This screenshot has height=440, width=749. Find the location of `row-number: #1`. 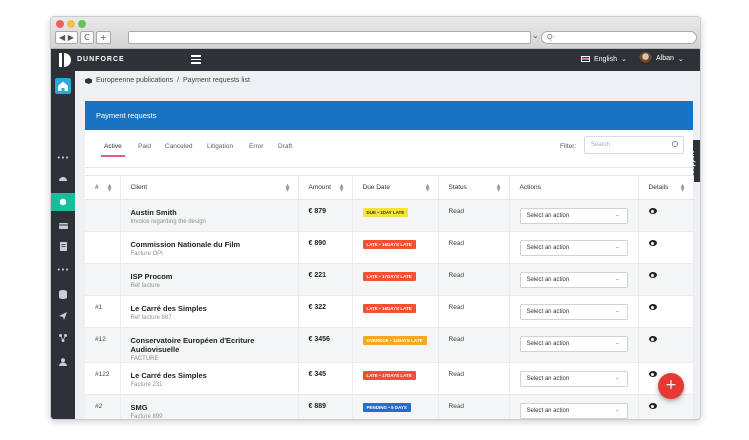

row-number: #1 is located at coordinates (103, 311).